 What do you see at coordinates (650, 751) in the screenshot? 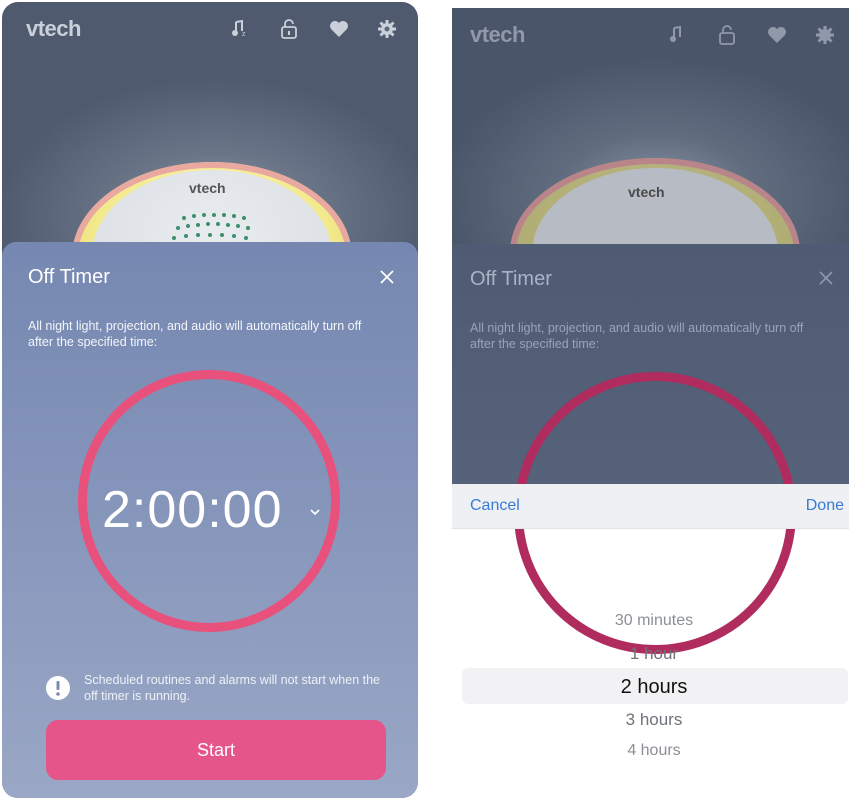
I see `picker-option: 4 hours` at bounding box center [650, 751].